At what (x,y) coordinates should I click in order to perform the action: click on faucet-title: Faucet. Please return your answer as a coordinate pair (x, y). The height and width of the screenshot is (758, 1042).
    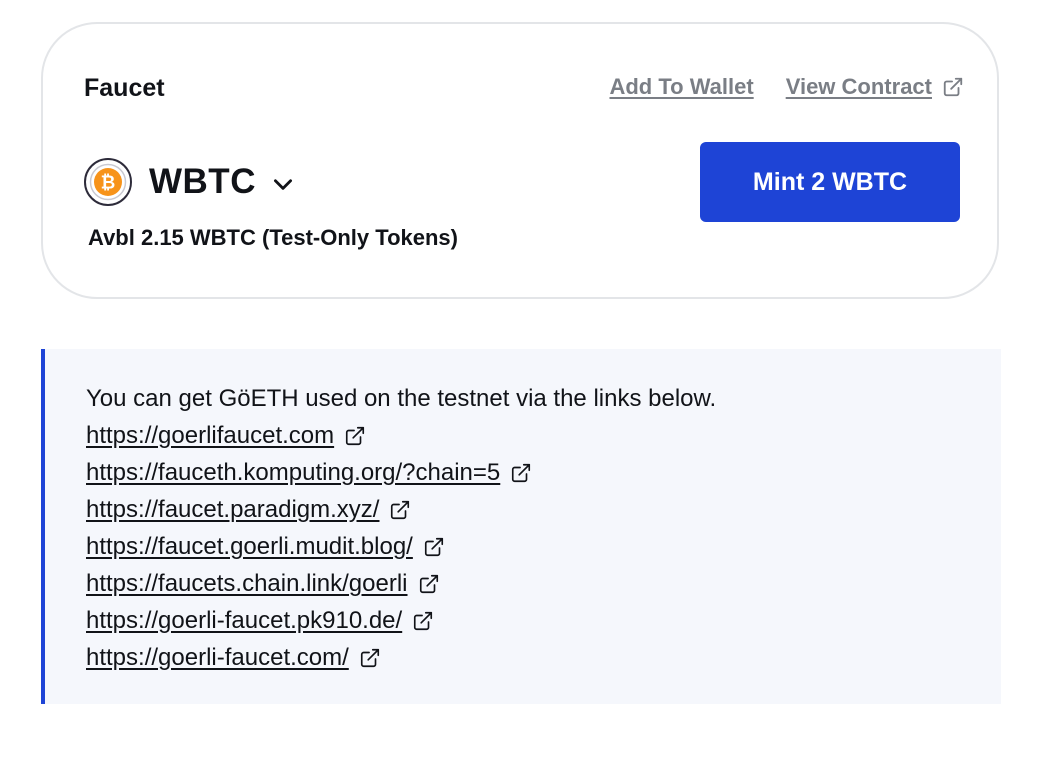
    Looking at the image, I should click on (124, 88).